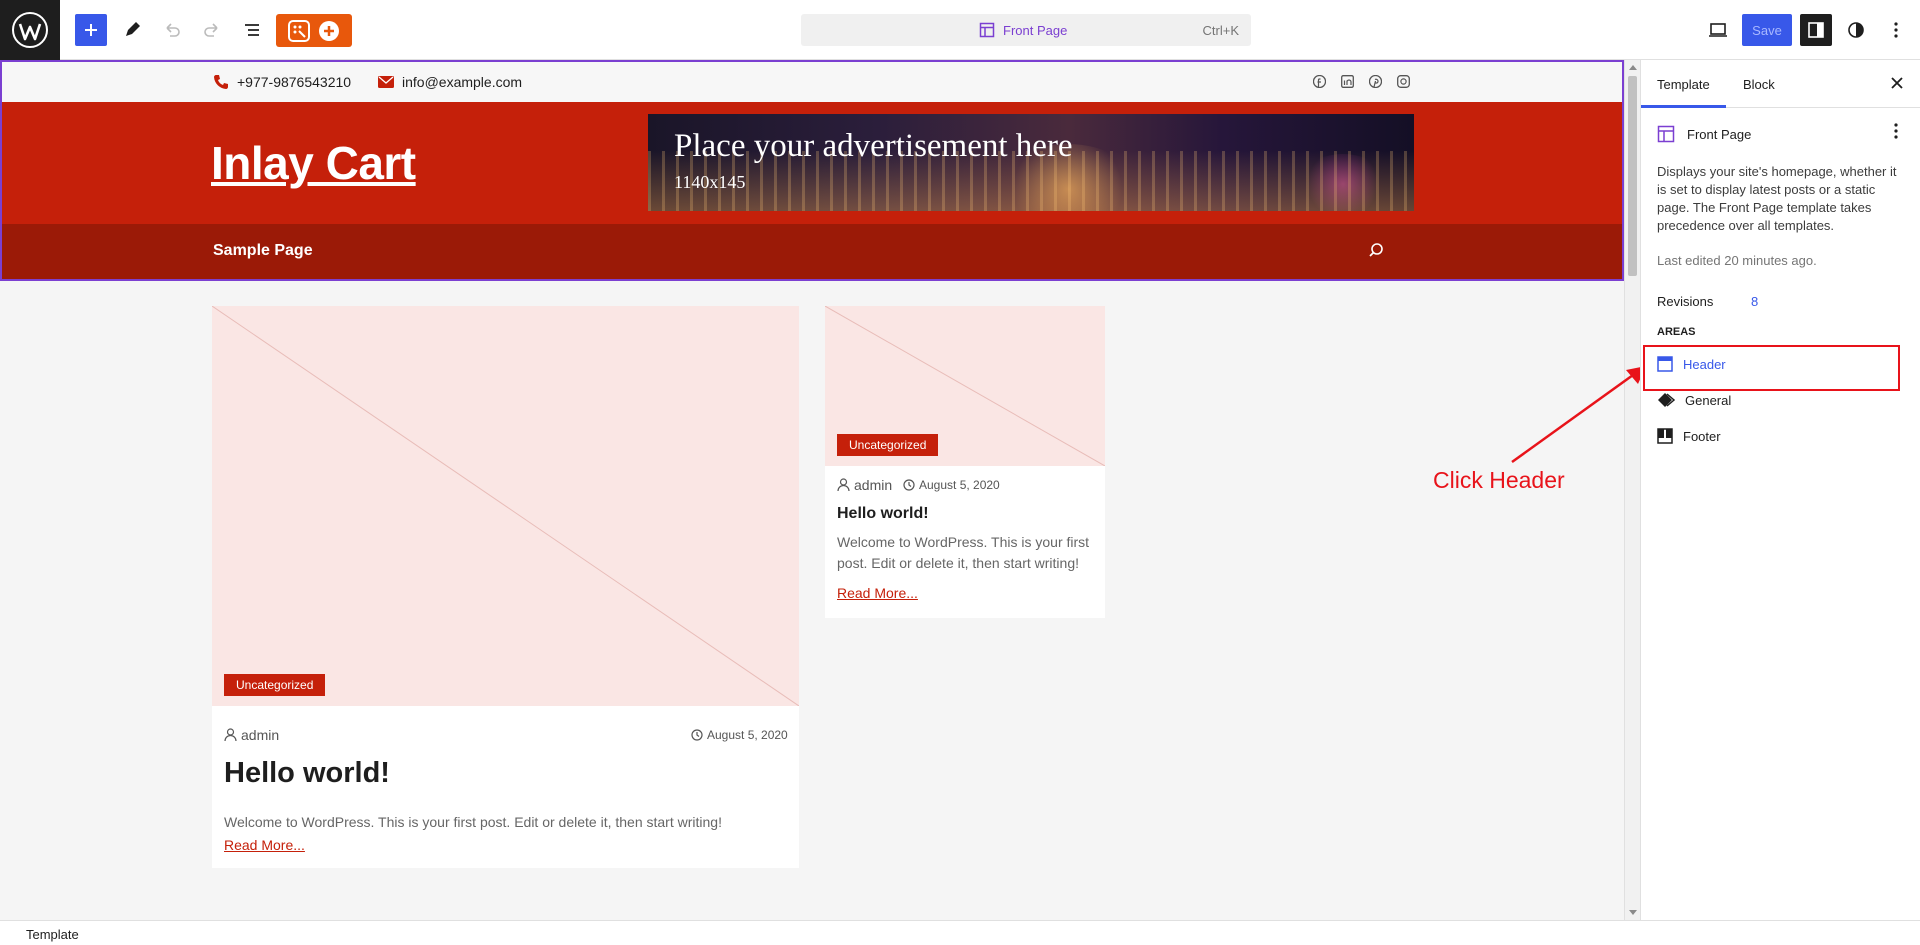 The width and height of the screenshot is (1920, 945). What do you see at coordinates (1319, 81) in the screenshot?
I see `facebook-icon` at bounding box center [1319, 81].